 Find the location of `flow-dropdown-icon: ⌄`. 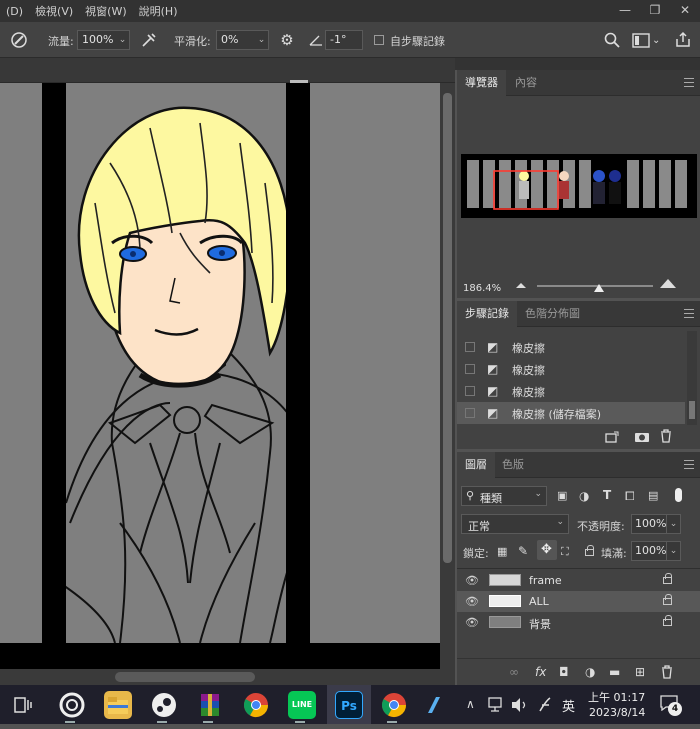

flow-dropdown-icon: ⌄ is located at coordinates (123, 40).